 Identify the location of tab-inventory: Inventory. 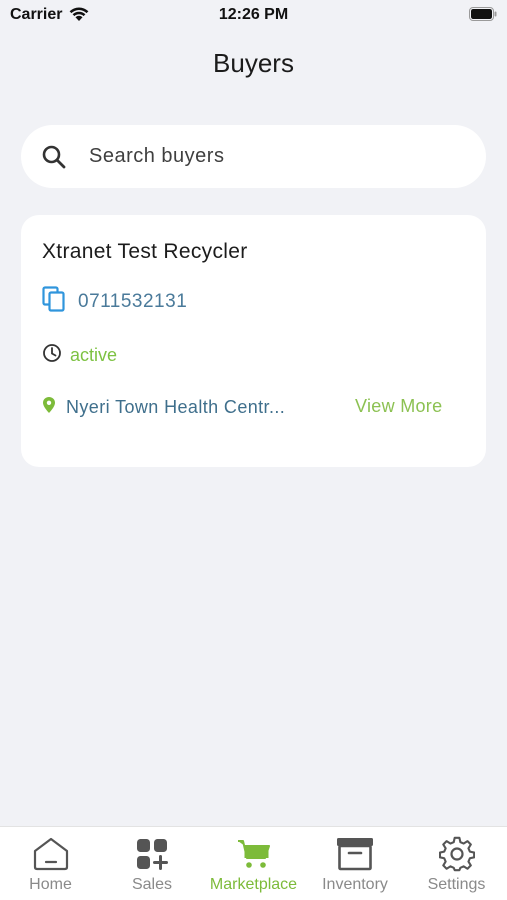
(355, 863).